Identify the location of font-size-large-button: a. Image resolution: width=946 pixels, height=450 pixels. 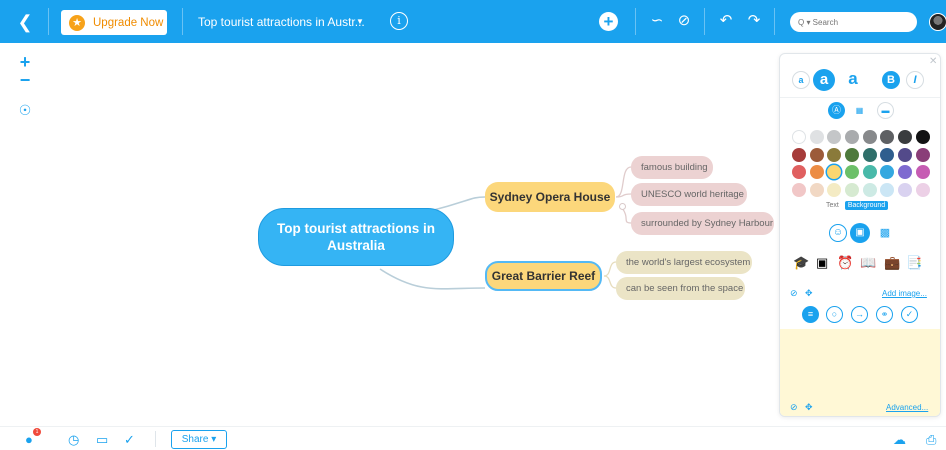
(853, 80).